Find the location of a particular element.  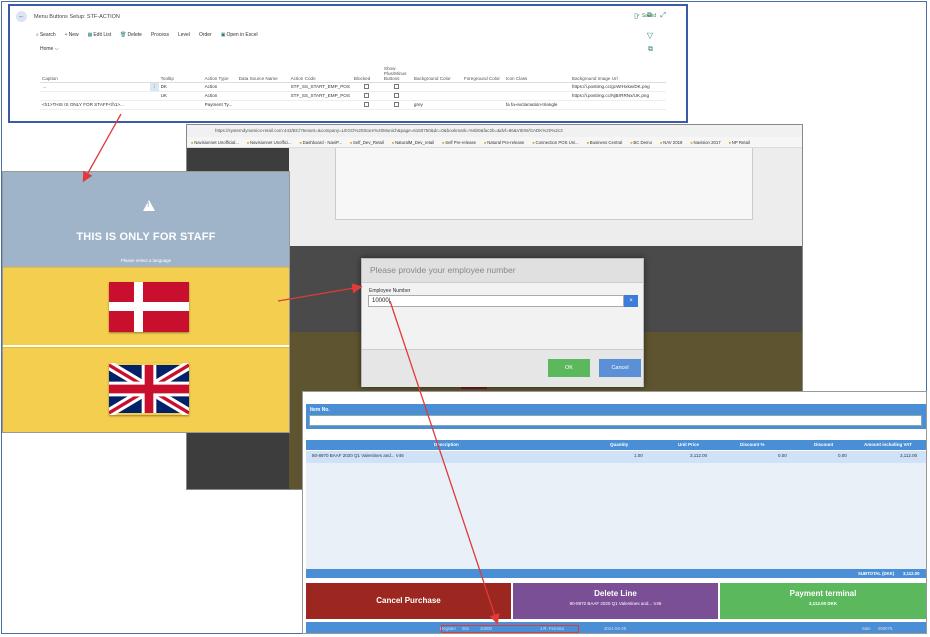

item-no-input is located at coordinates (615, 420).